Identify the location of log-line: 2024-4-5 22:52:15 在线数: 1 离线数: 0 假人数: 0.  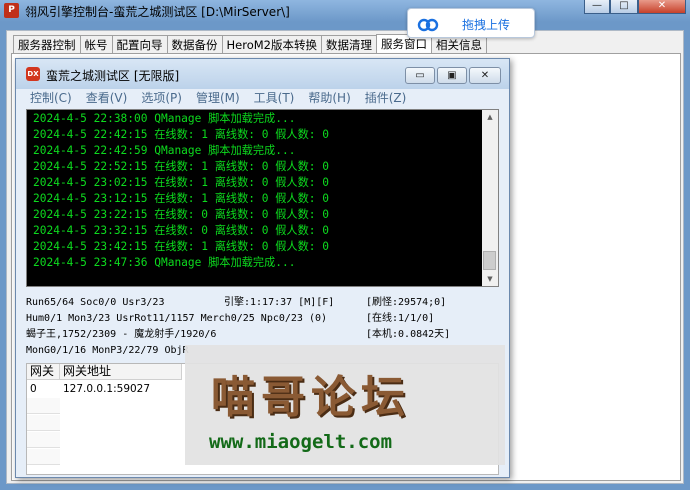
(181, 166).